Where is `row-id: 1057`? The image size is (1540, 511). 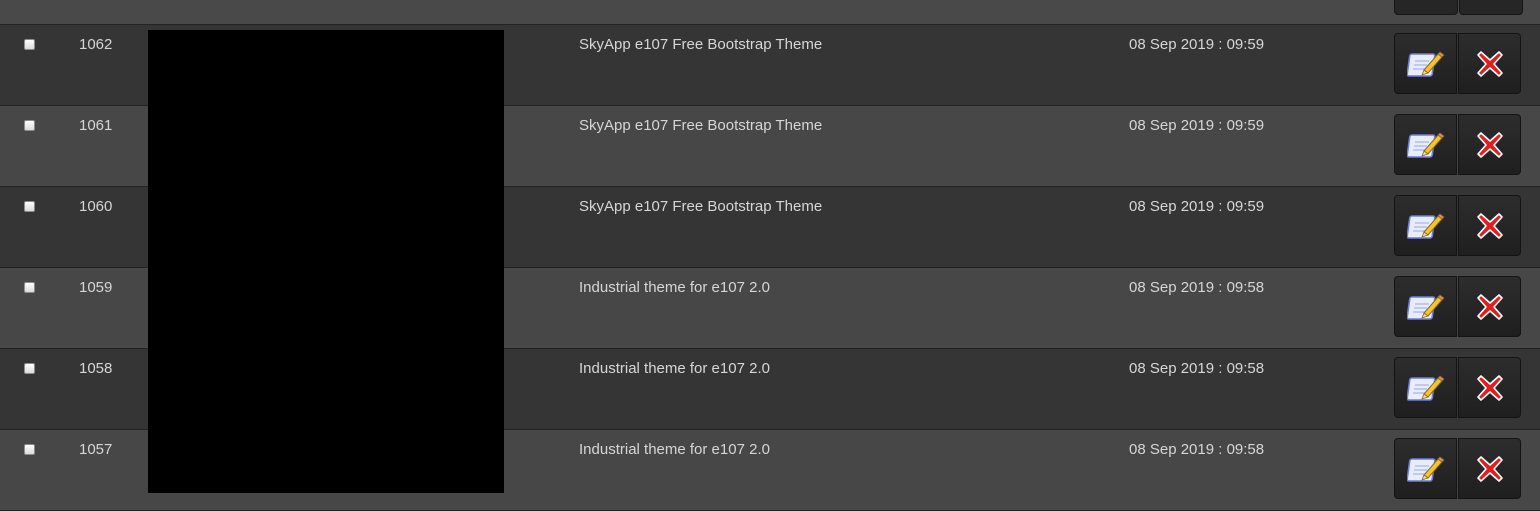 row-id: 1057 is located at coordinates (96, 449).